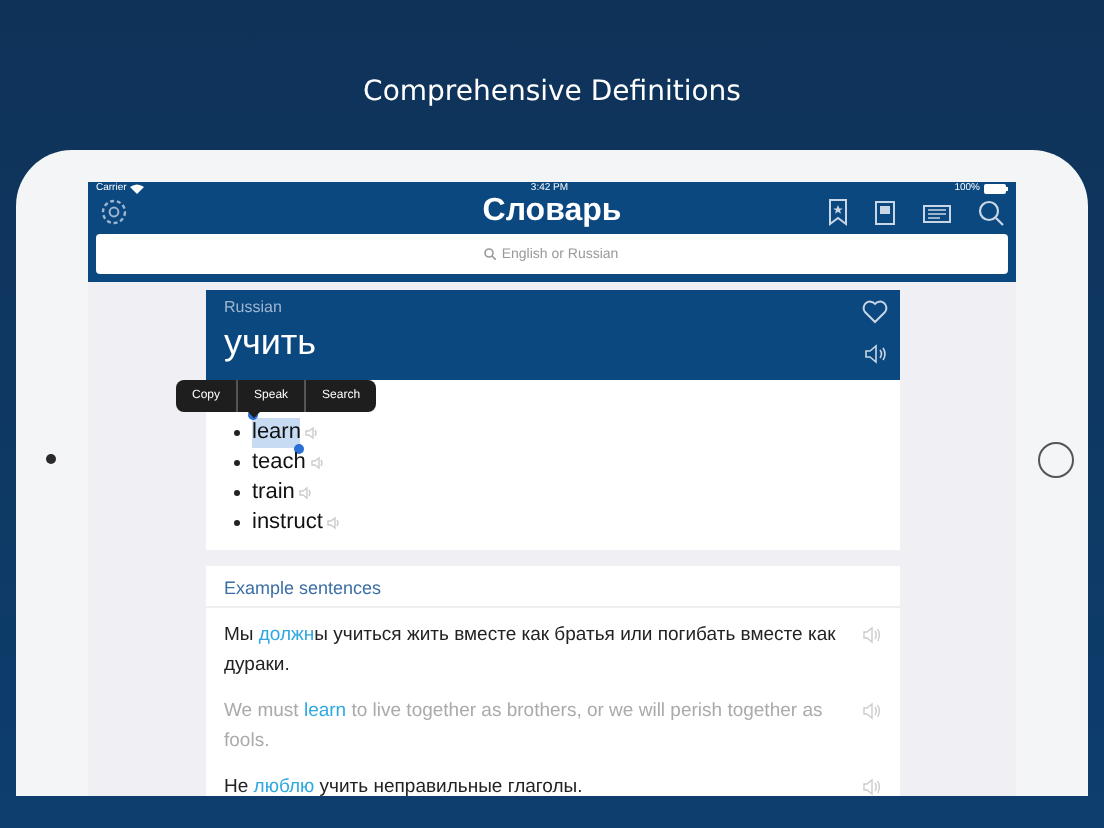 The width and height of the screenshot is (1104, 828). What do you see at coordinates (270, 343) in the screenshot?
I see `headword: учить` at bounding box center [270, 343].